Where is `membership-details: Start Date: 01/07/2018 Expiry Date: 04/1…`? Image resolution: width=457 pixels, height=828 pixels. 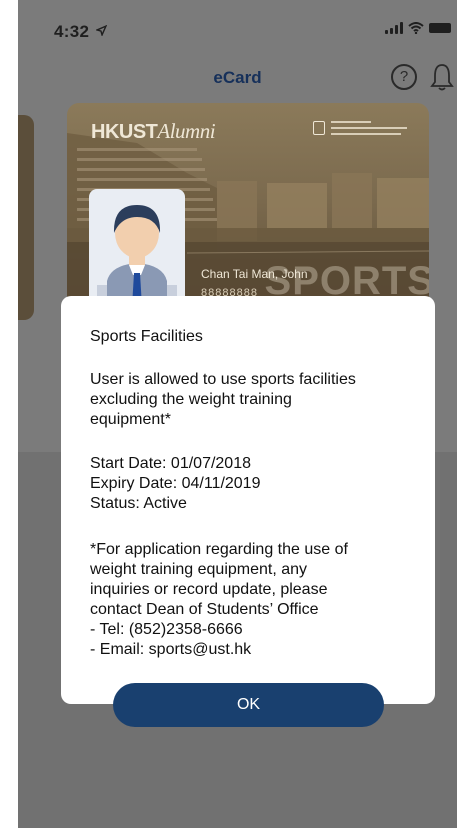 membership-details: Start Date: 01/07/2018 Expiry Date: 04/1… is located at coordinates (250, 484).